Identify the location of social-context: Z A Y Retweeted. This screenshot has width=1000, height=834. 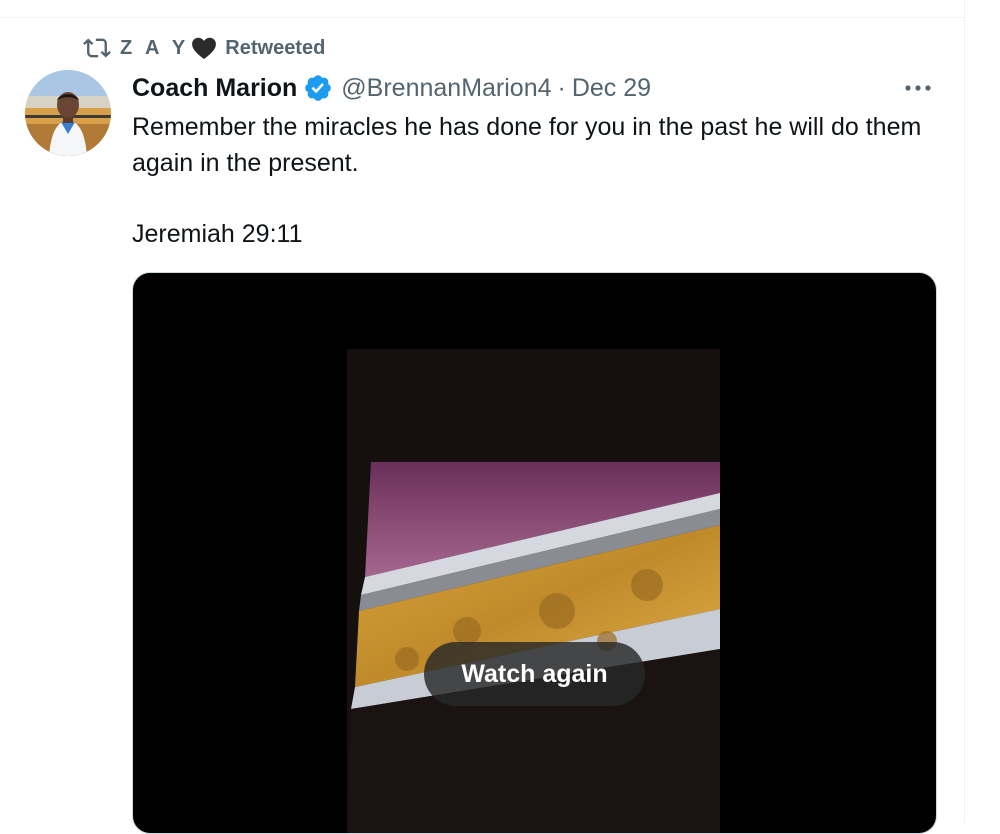
(203, 48).